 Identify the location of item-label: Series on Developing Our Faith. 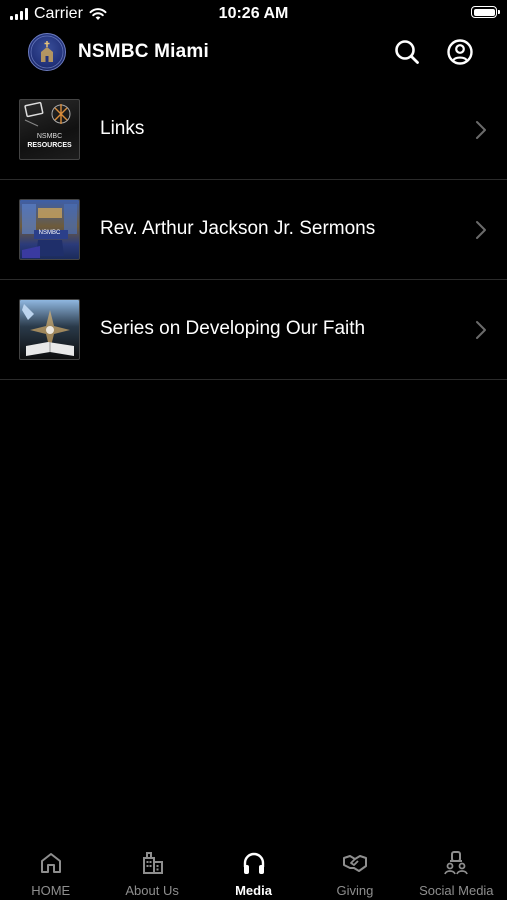
(233, 328).